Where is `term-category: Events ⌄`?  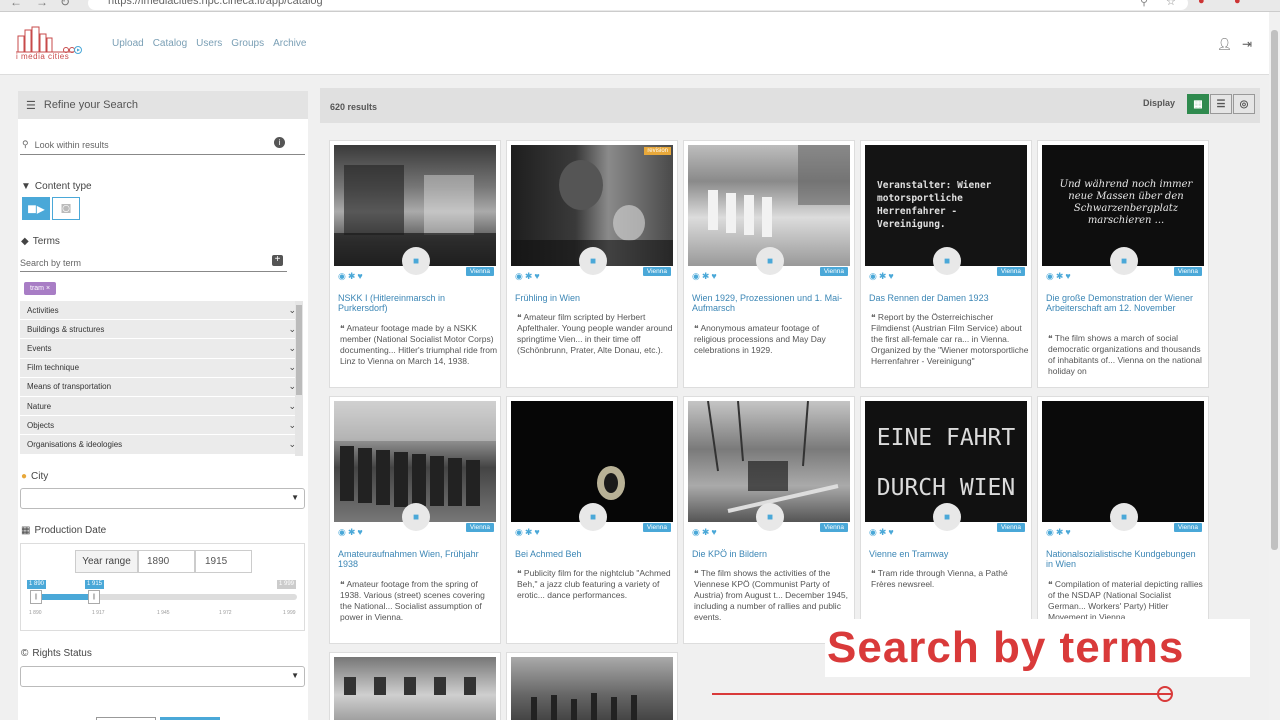
term-category: Events ⌄ is located at coordinates (161, 349).